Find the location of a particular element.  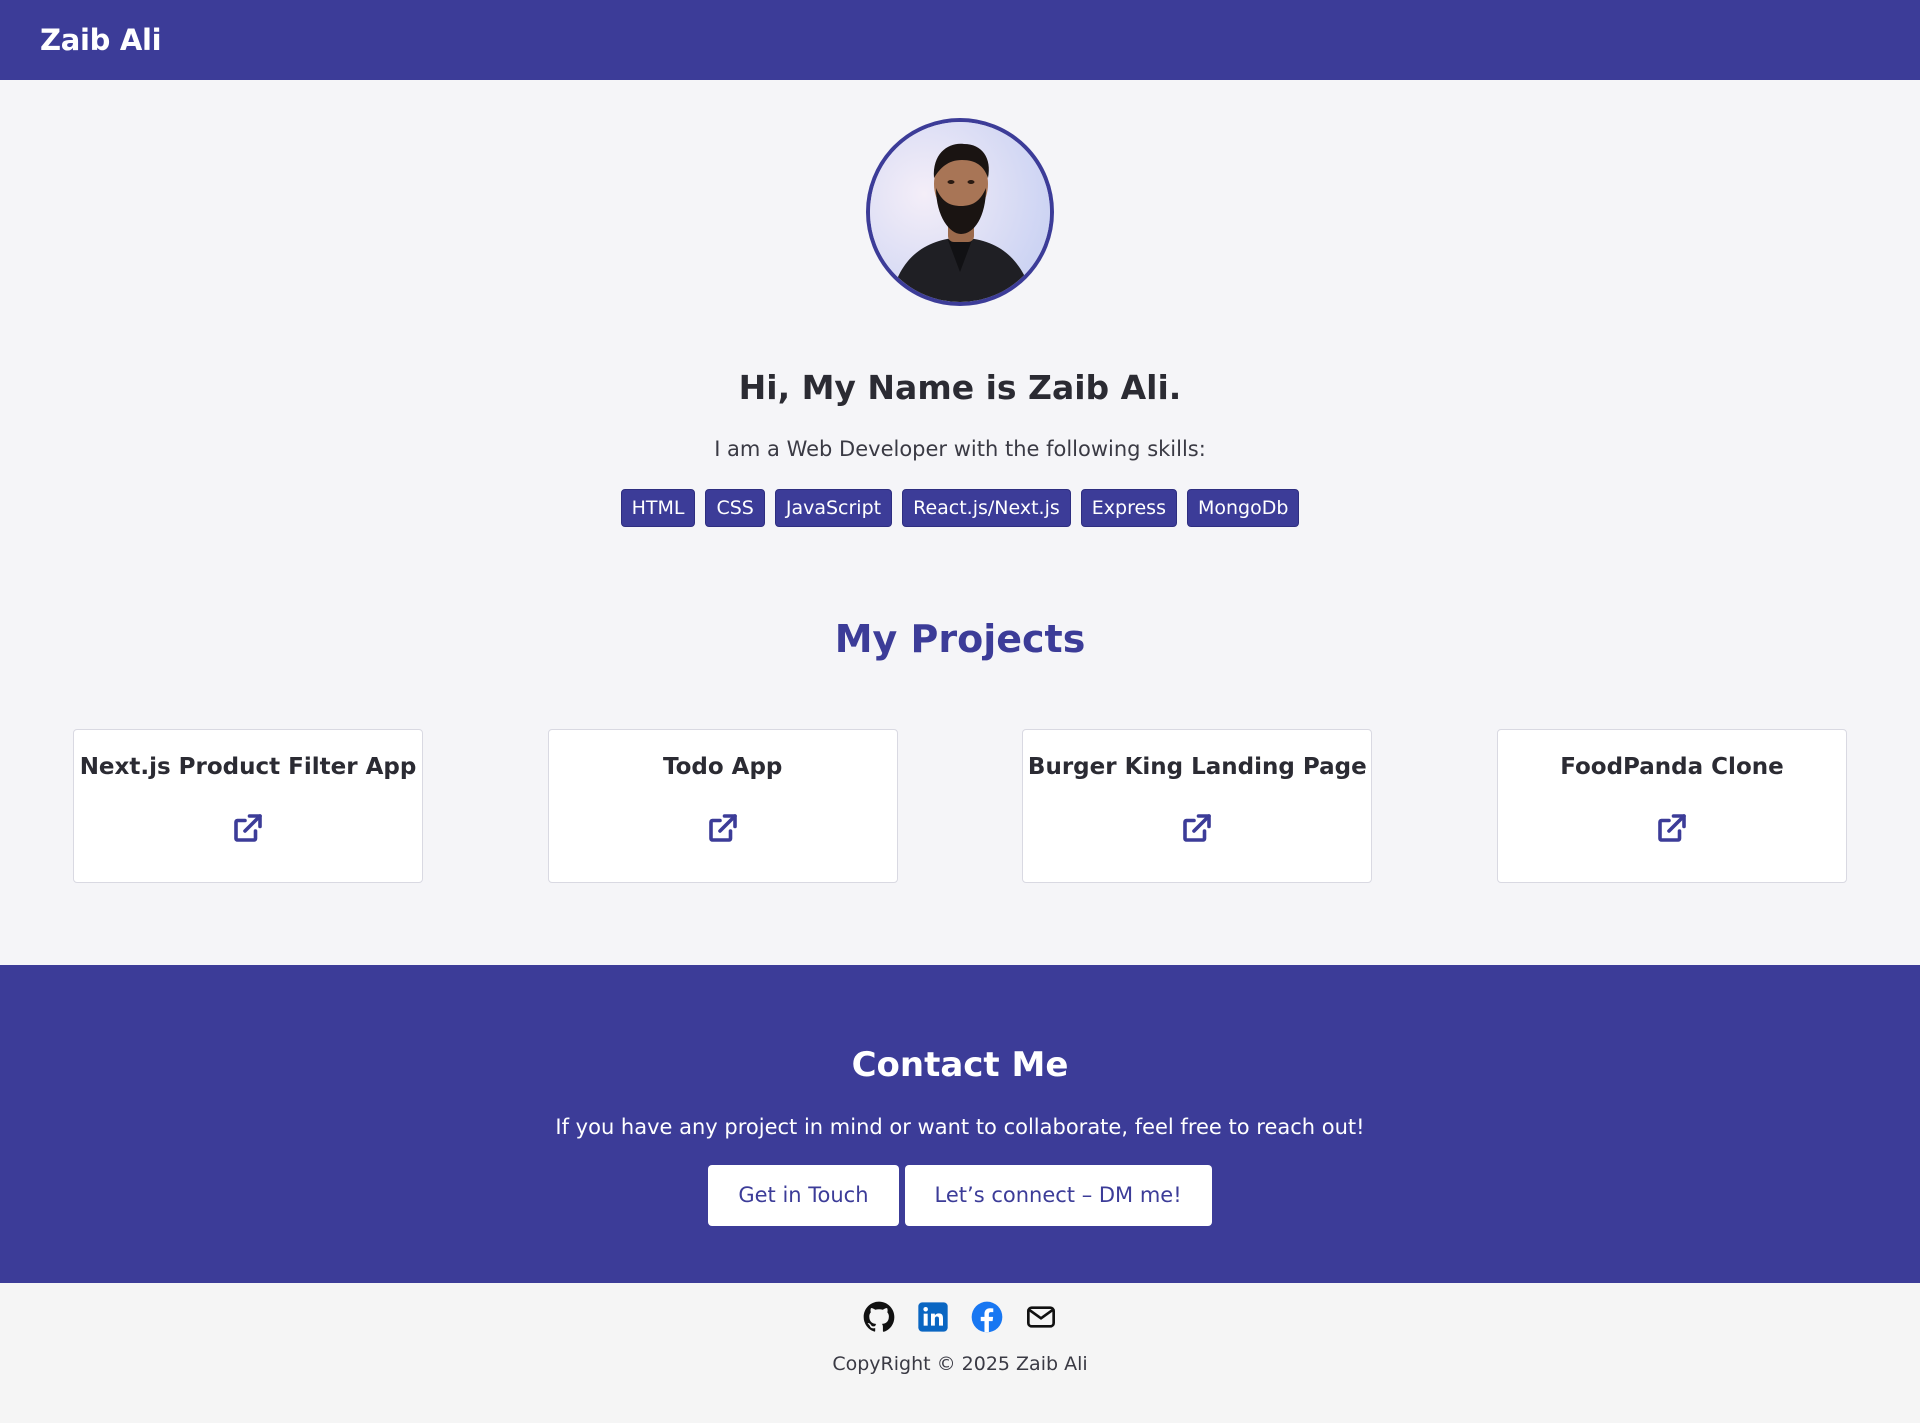

social-links is located at coordinates (960, 1317).